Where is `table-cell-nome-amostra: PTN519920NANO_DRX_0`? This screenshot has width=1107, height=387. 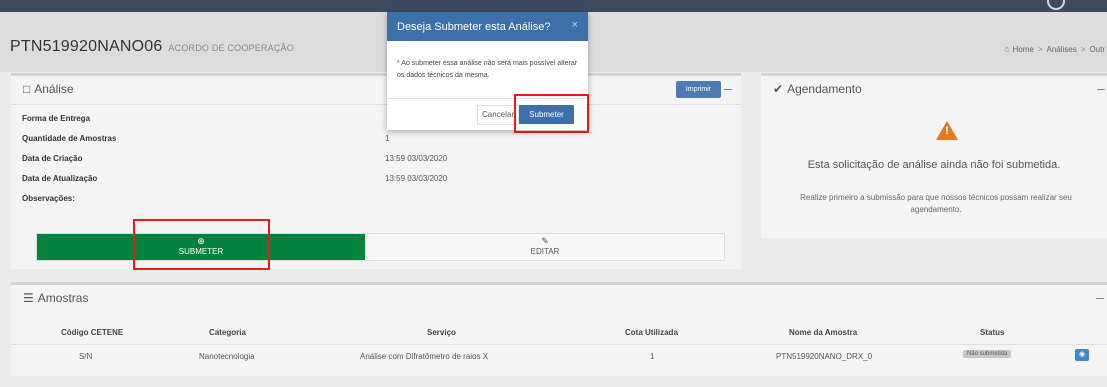
table-cell-nome-amostra: PTN519920NANO_DRX_0 is located at coordinates (824, 356).